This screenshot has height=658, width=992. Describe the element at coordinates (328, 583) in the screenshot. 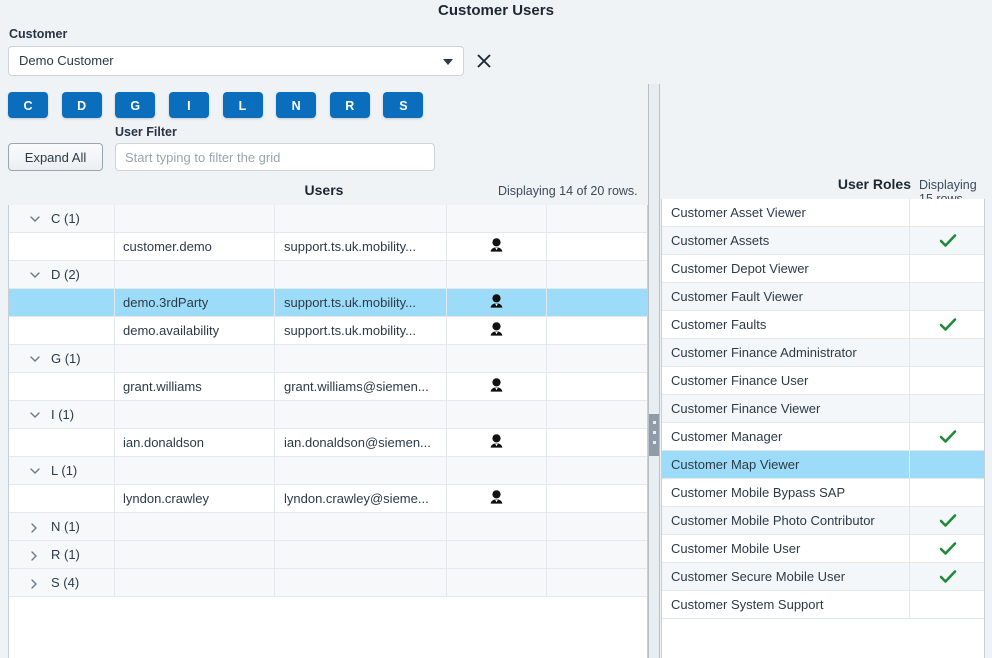

I see `users-group-row: S (4)` at that location.